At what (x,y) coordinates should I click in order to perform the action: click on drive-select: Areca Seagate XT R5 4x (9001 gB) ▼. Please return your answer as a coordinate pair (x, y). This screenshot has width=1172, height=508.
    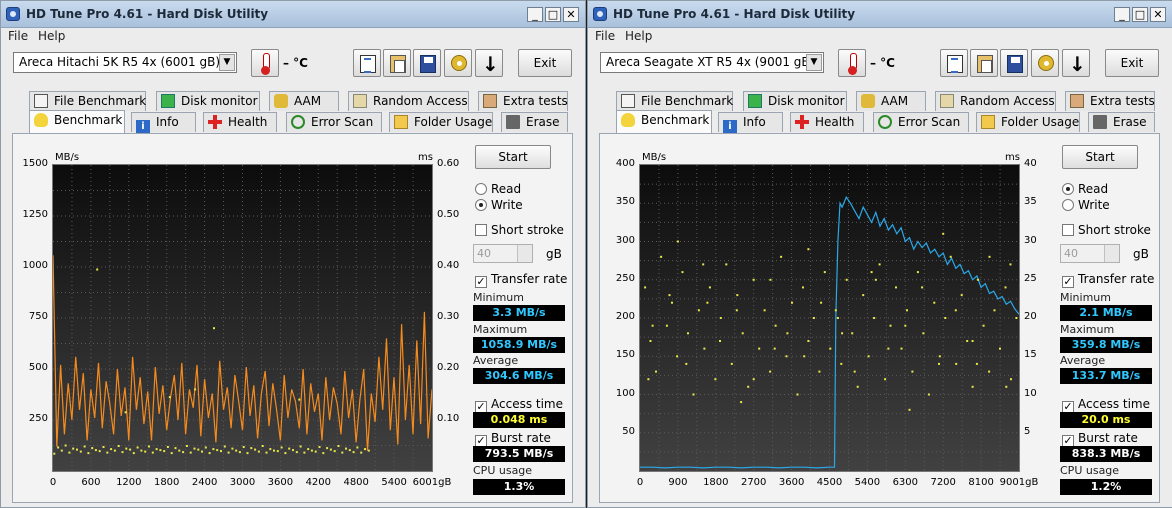
    Looking at the image, I should click on (712, 62).